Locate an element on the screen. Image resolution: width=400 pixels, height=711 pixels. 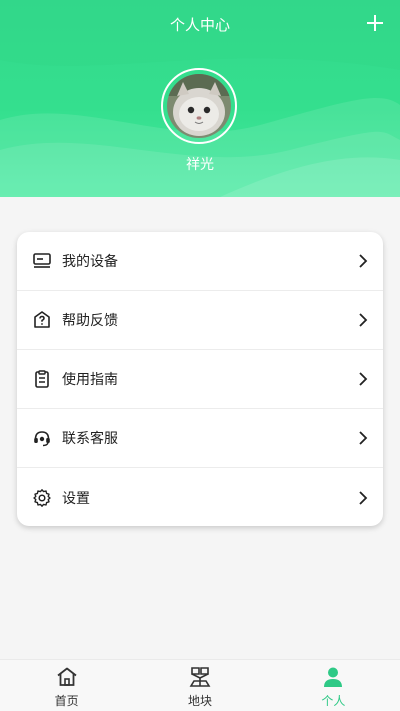
tab-label: 地块 is located at coordinates (199, 701).